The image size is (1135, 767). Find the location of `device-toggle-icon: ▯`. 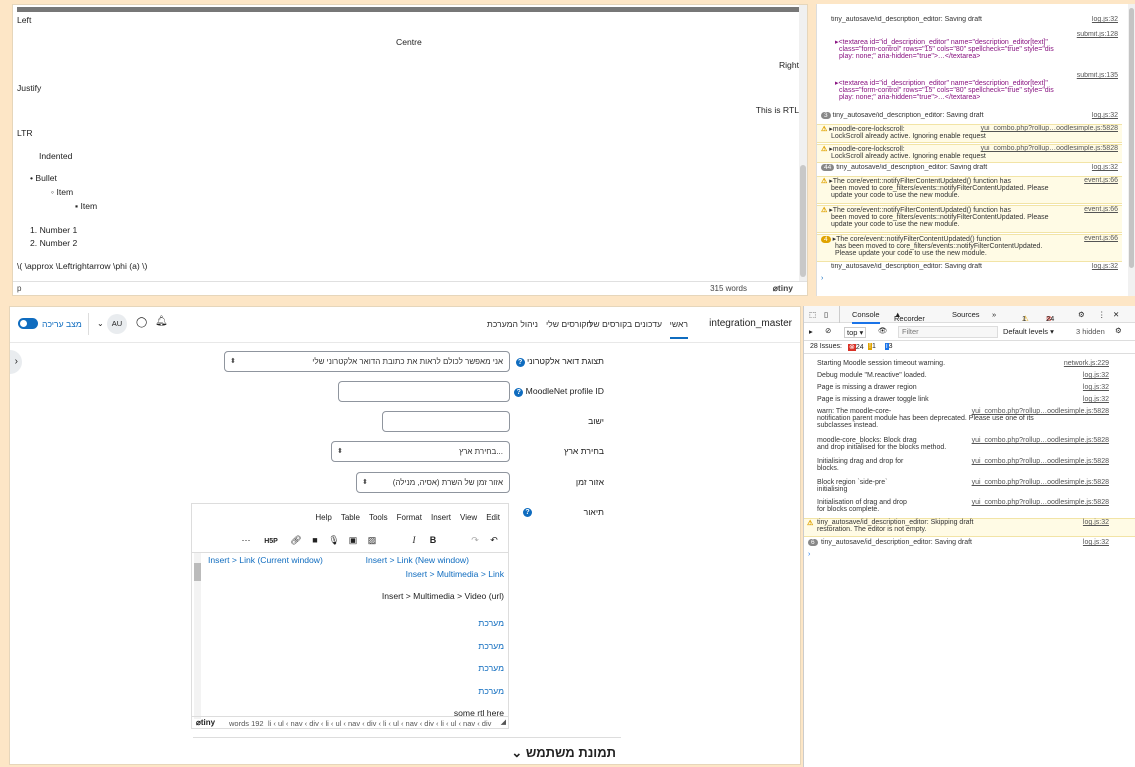

device-toggle-icon: ▯ is located at coordinates (826, 314).